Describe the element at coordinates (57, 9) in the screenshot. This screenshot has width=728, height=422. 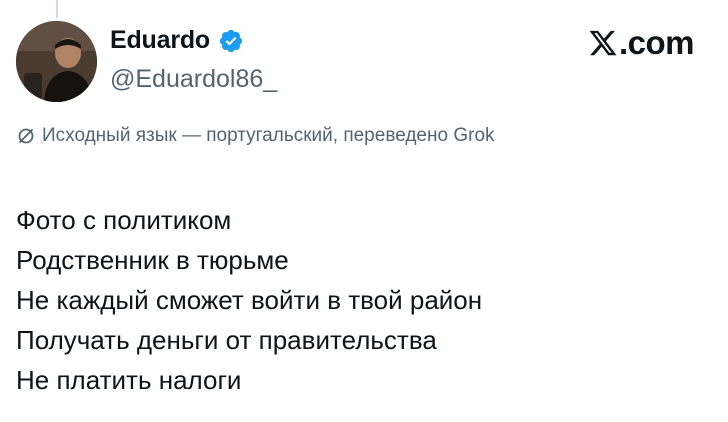
I see `thread-connector-line` at that location.